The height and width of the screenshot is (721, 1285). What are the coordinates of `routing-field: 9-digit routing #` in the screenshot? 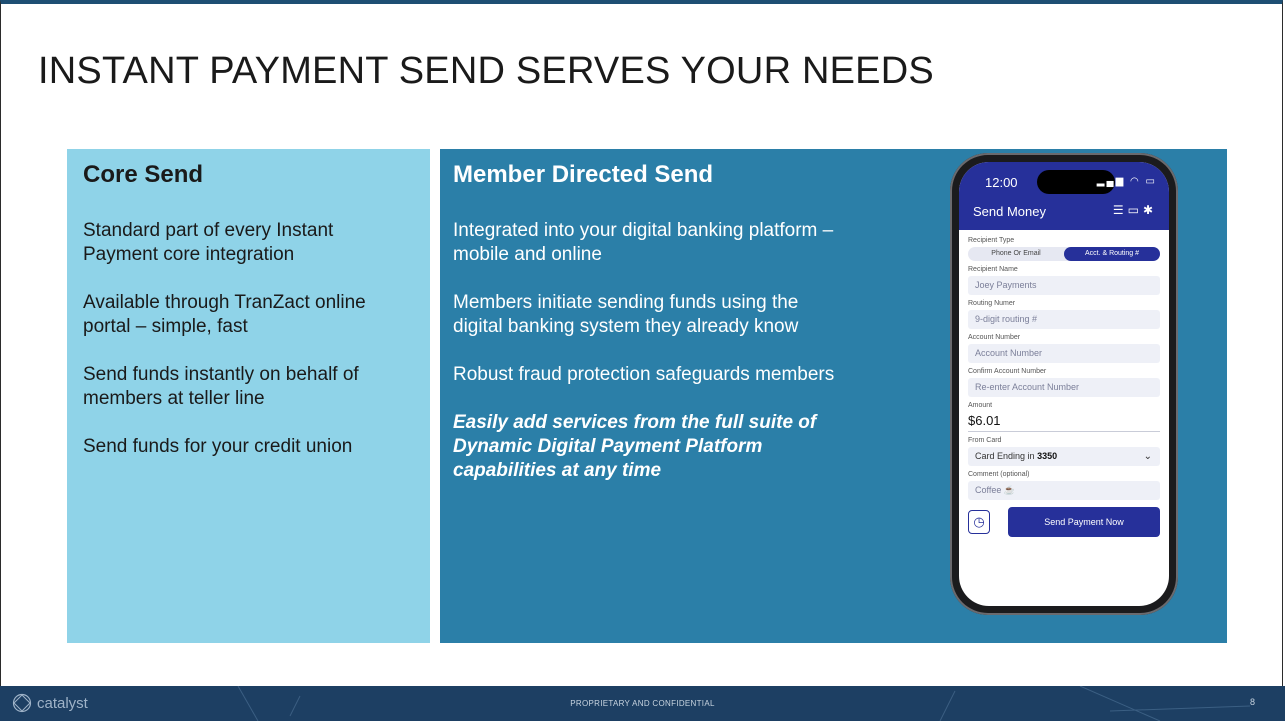 It's located at (1064, 319).